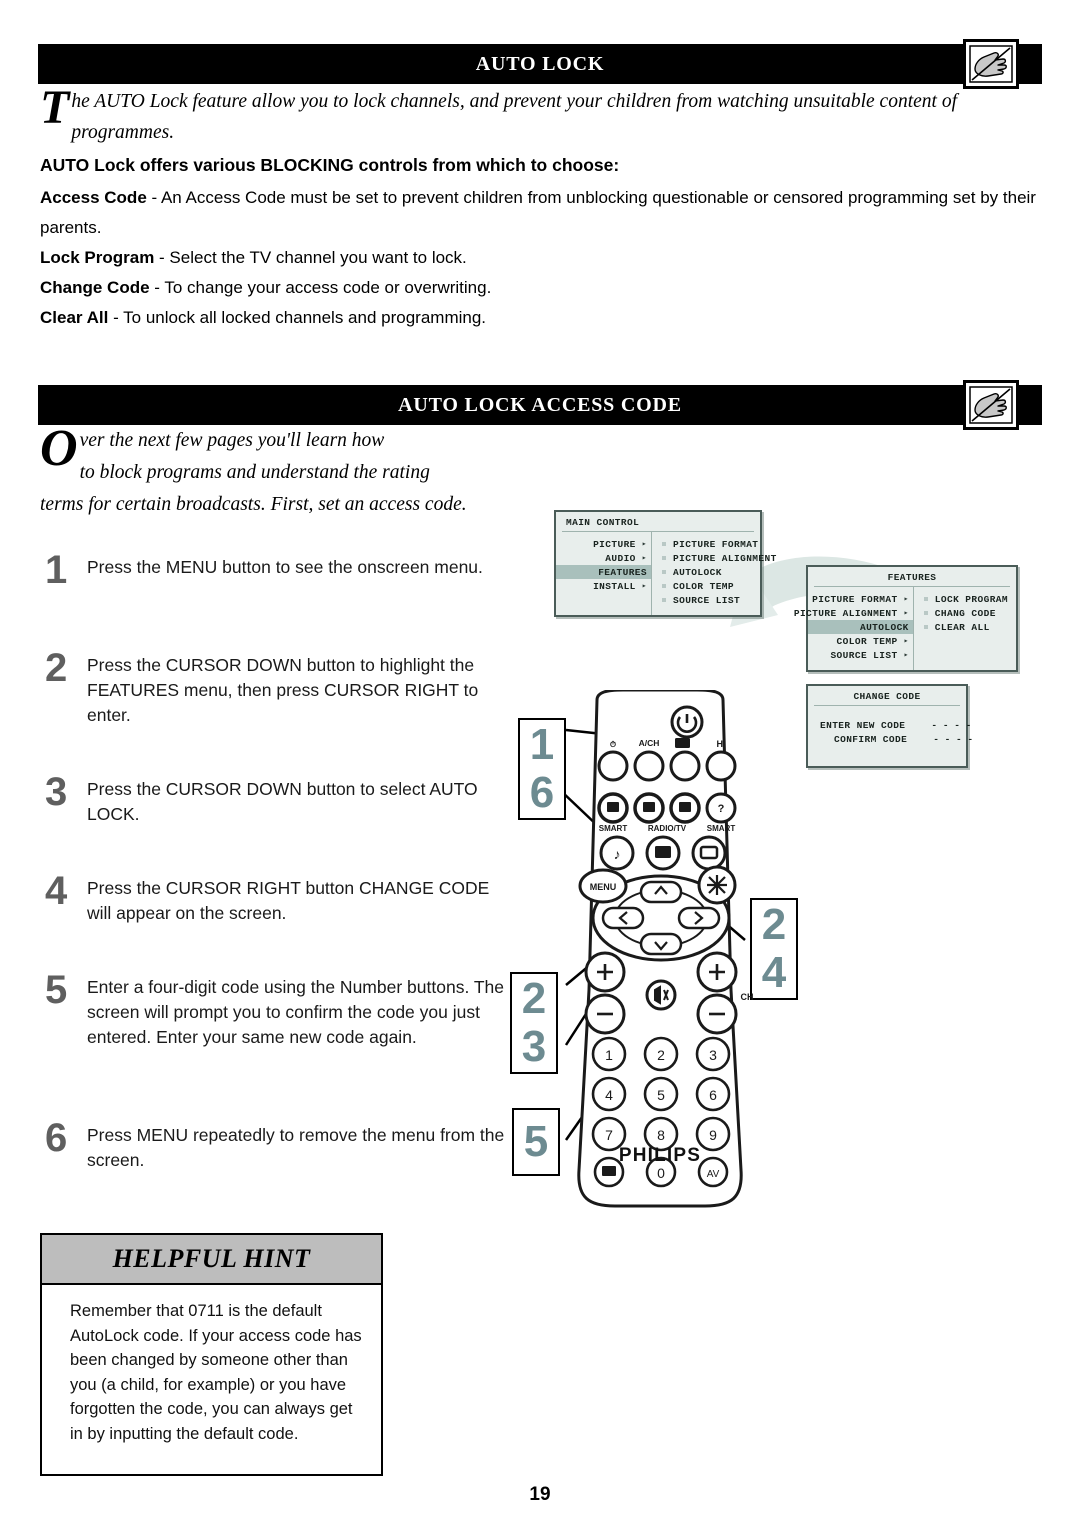 The width and height of the screenshot is (1080, 1532). I want to click on smart-left-label: SMART, so click(613, 828).